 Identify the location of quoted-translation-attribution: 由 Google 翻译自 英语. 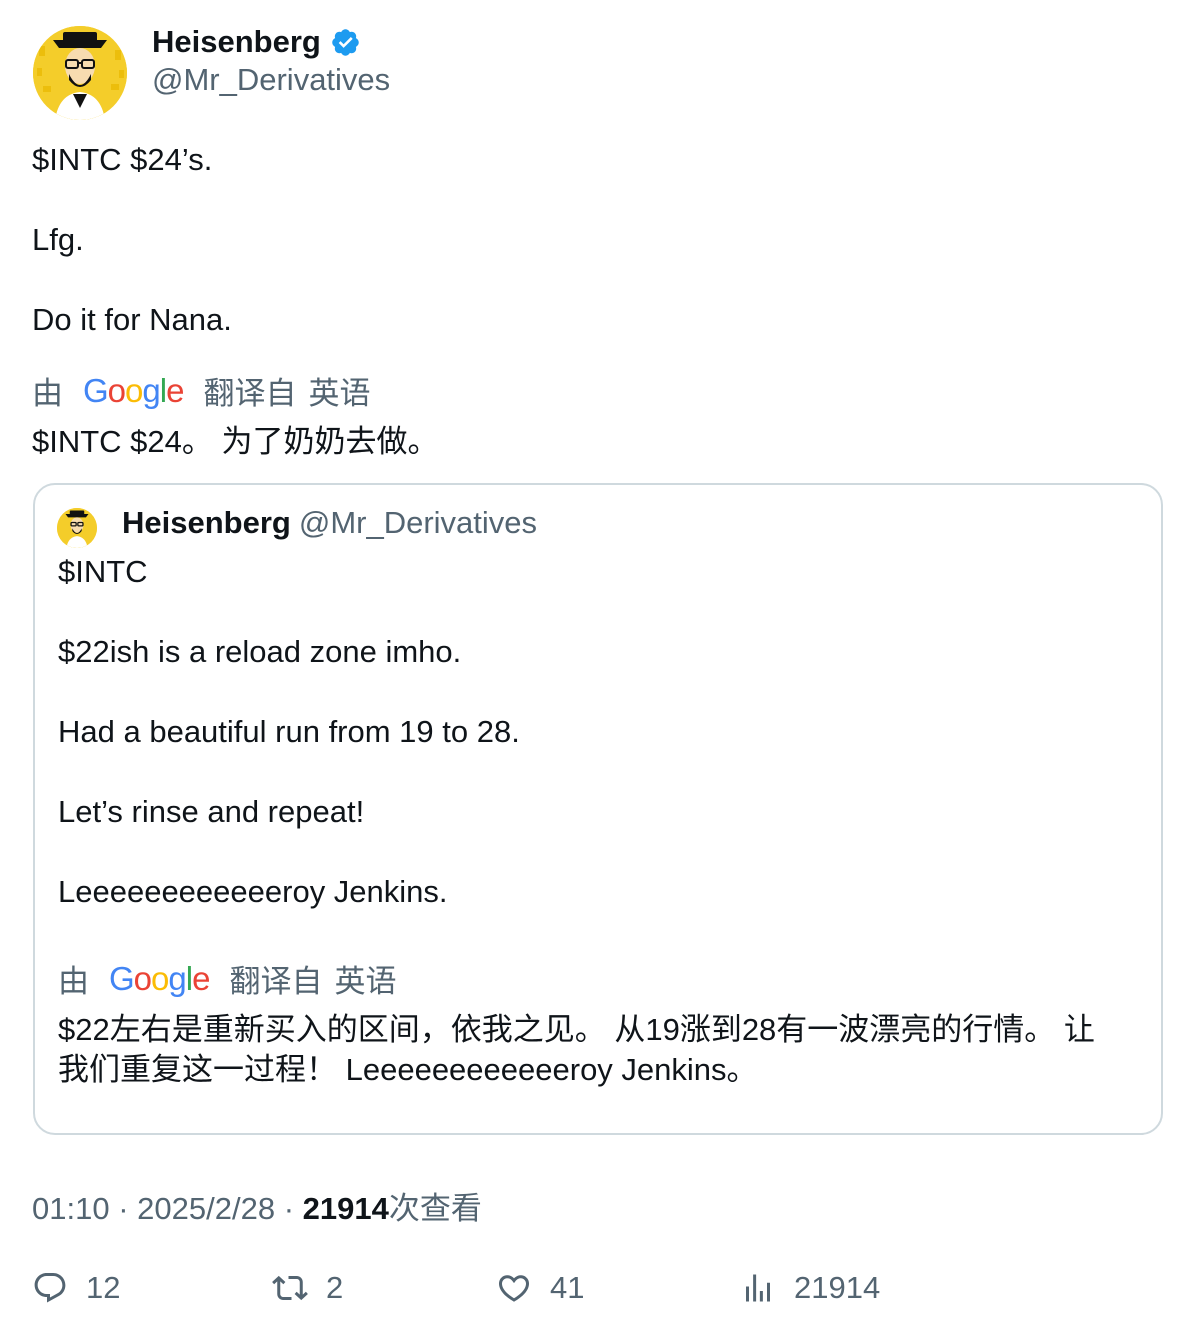
(227, 978).